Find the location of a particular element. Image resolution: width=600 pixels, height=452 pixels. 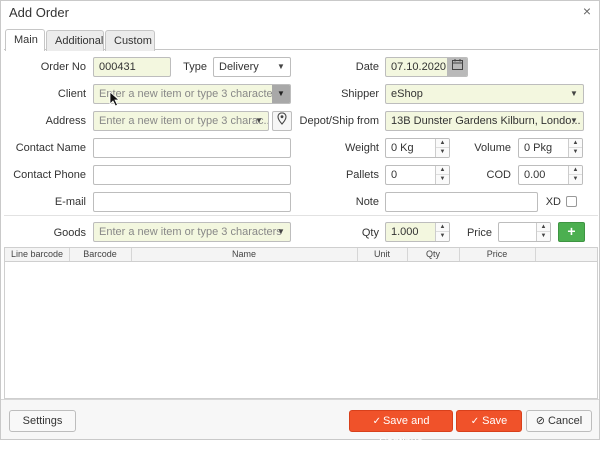

goods-combobox: Enter a new item or type 3 characters ▼ is located at coordinates (192, 232).